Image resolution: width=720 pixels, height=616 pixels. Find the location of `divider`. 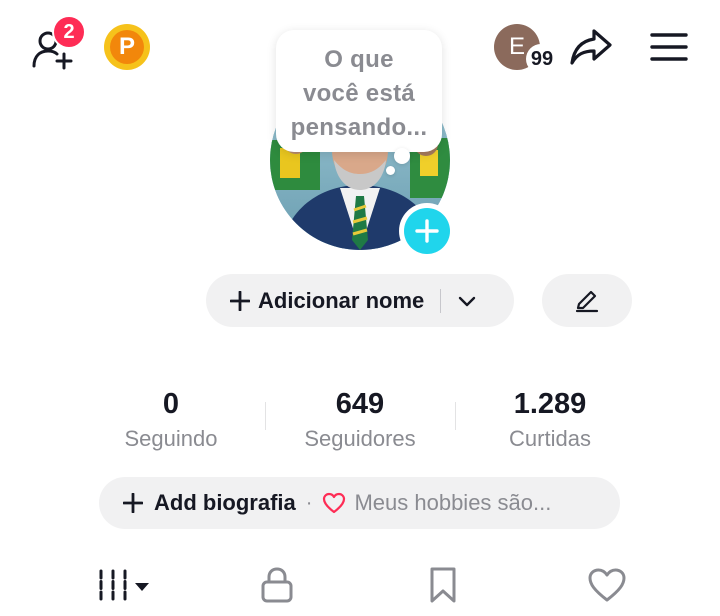

divider is located at coordinates (441, 300).